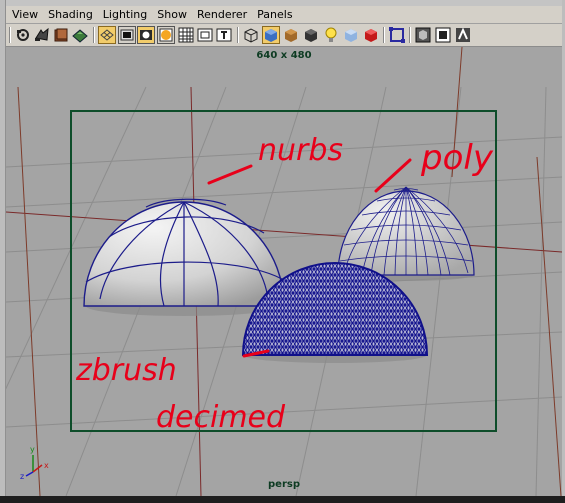  I want to click on camera-attributes-icon, so click(42, 35).